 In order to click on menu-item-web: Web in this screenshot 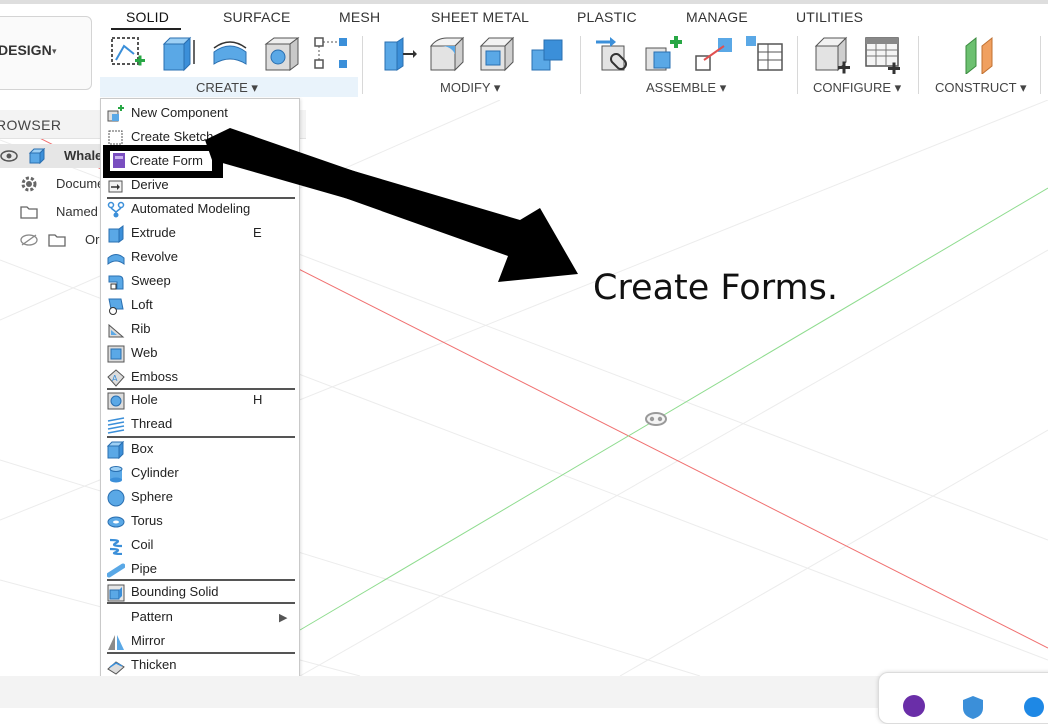, I will do `click(200, 353)`.